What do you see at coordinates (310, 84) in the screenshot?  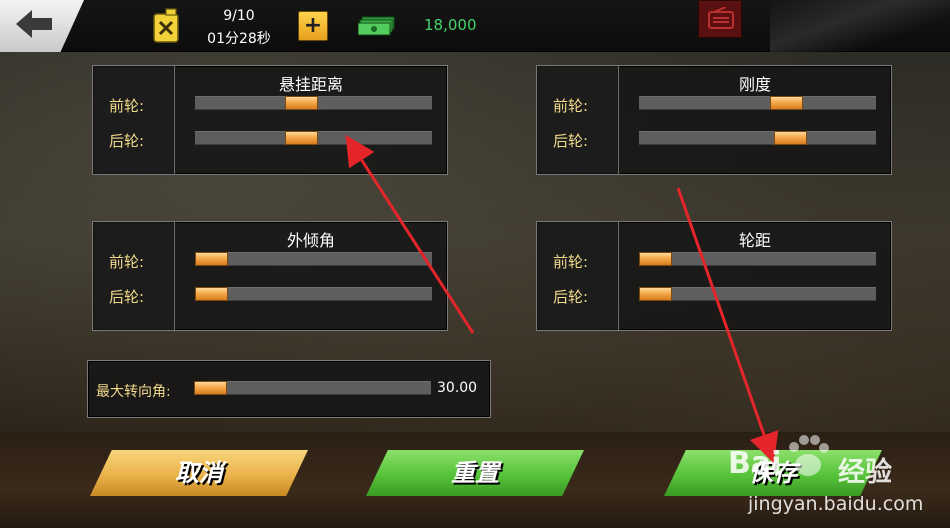 I see `panel-title: 悬挂距离` at bounding box center [310, 84].